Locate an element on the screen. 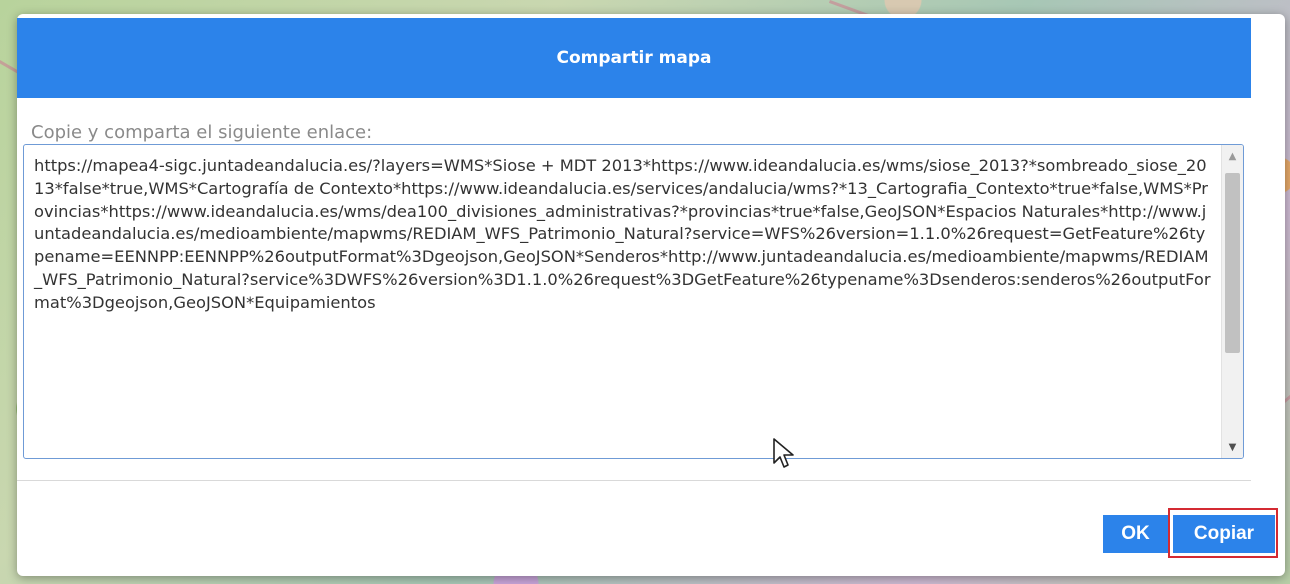 The height and width of the screenshot is (584, 1290). mouse-pointer-icon is located at coordinates (783, 453).